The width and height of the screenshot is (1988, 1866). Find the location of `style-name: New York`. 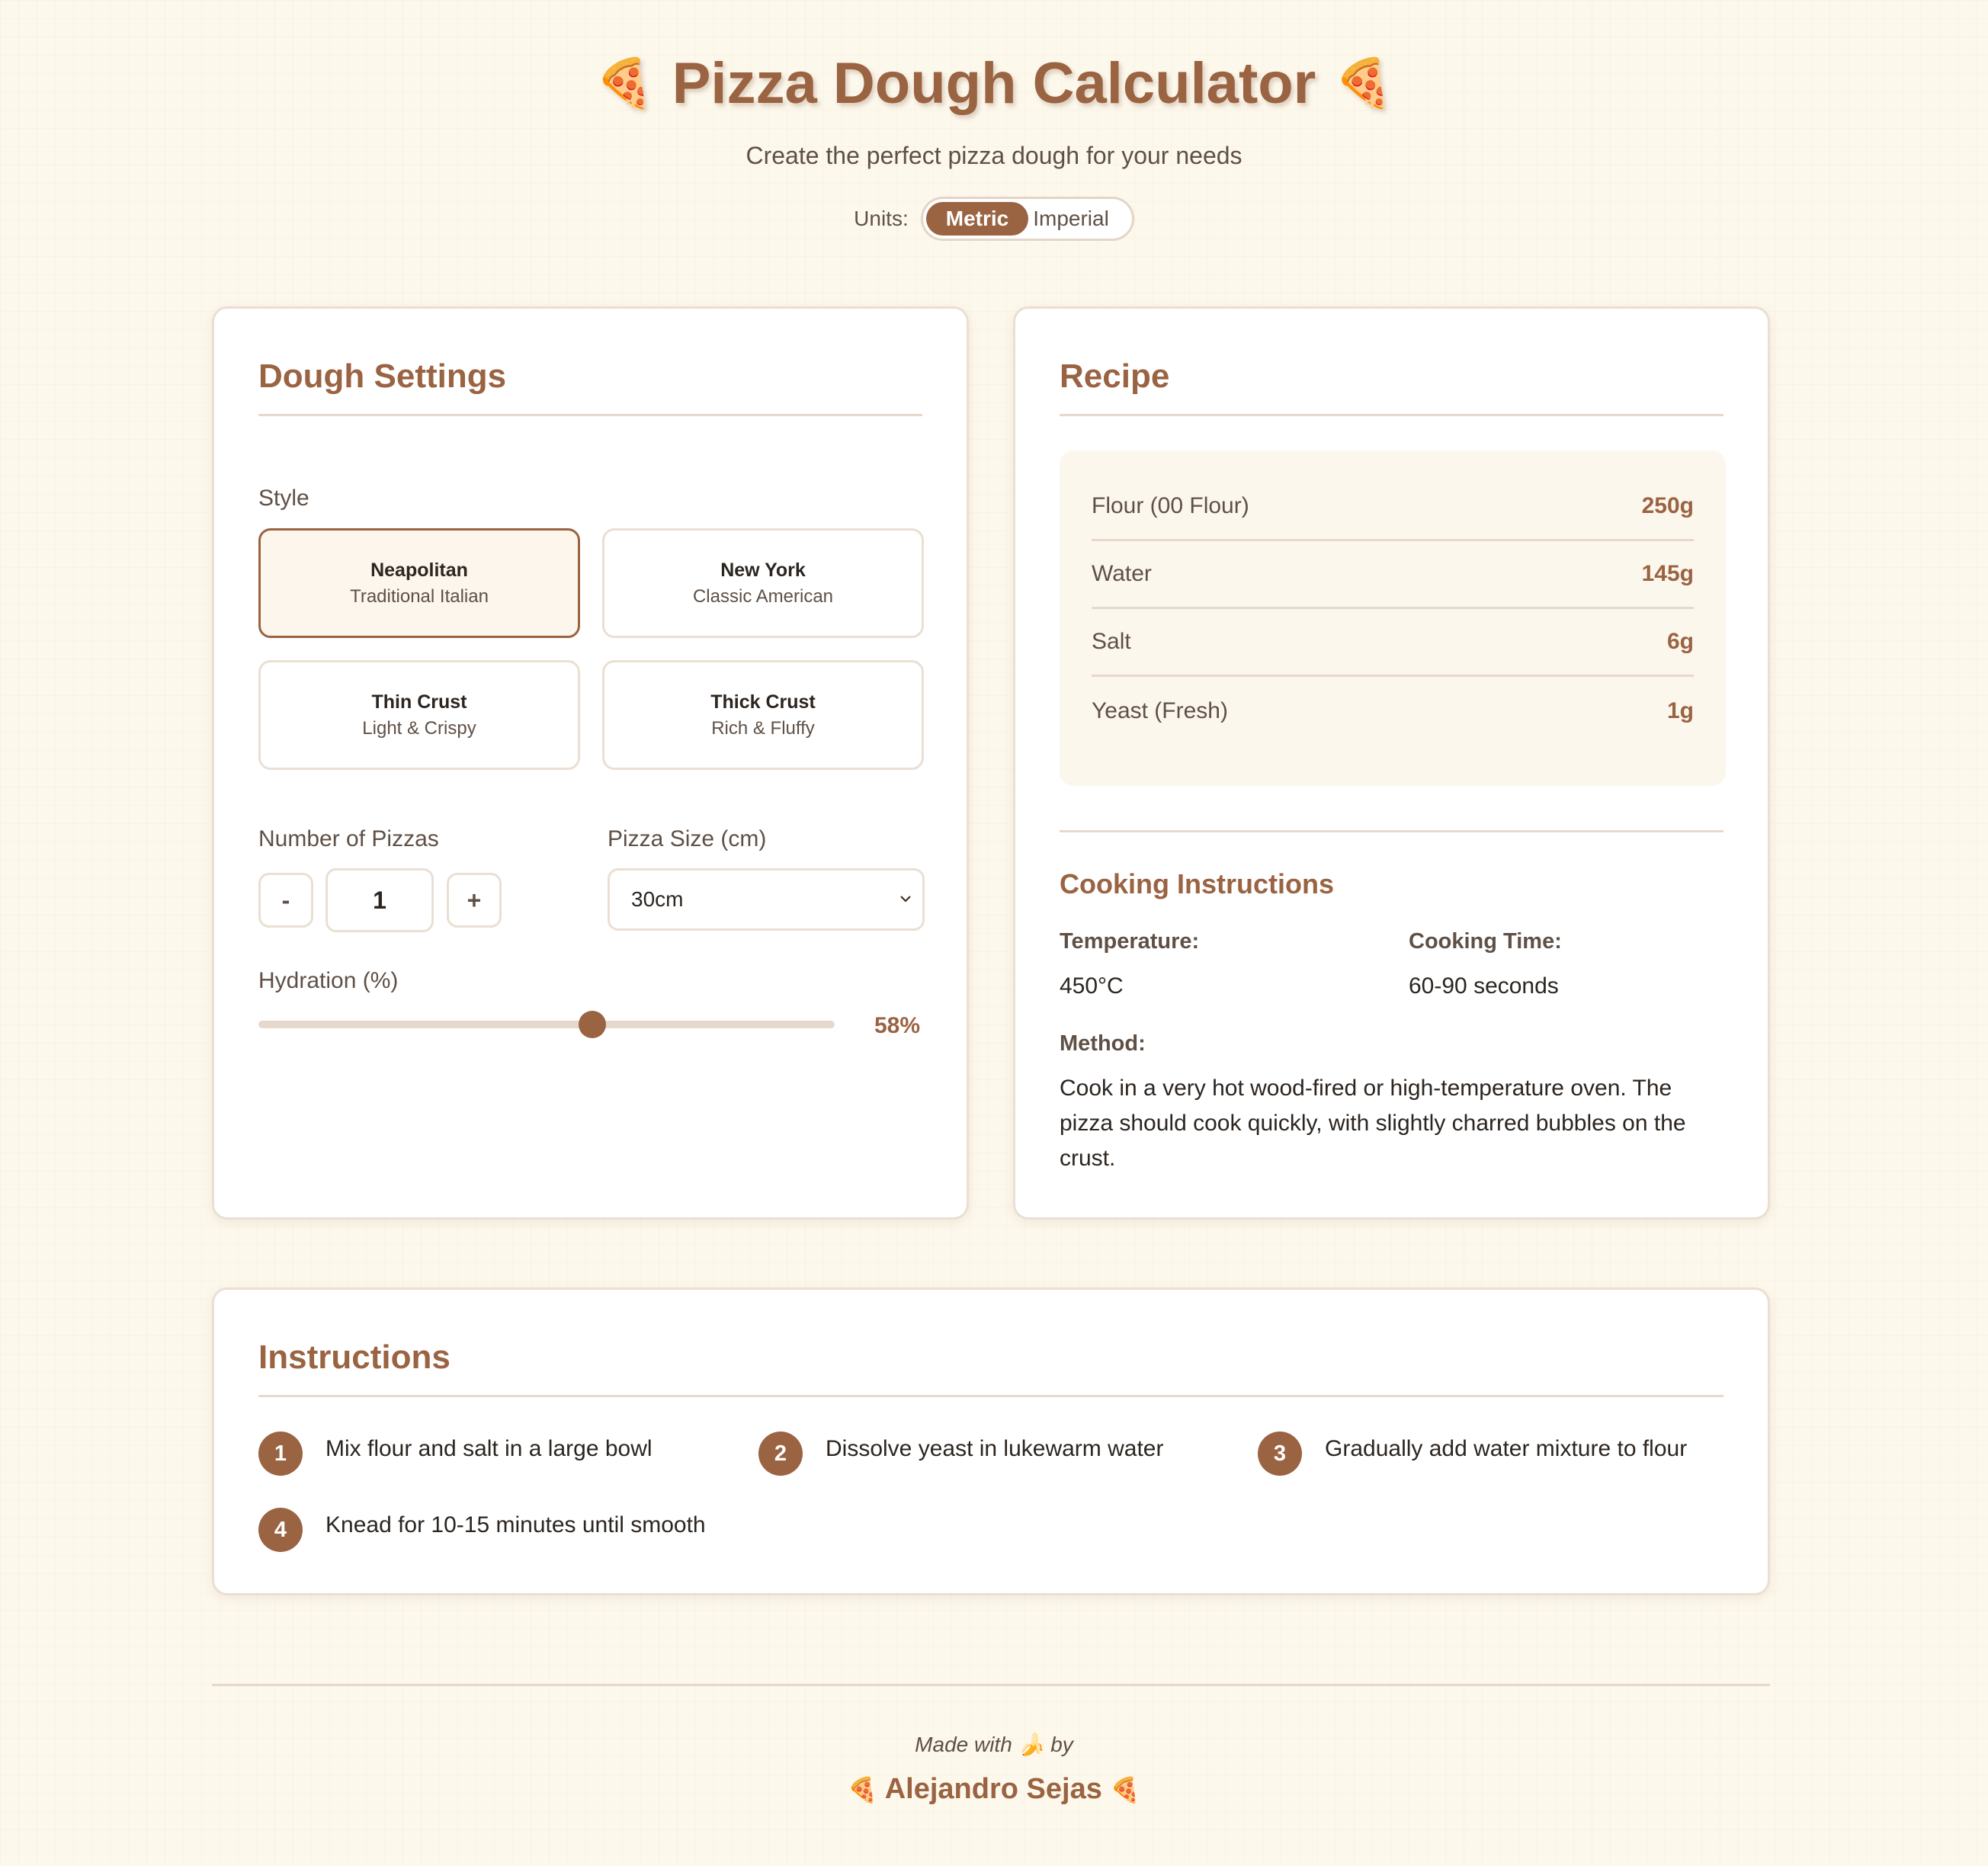

style-name: New York is located at coordinates (763, 570).